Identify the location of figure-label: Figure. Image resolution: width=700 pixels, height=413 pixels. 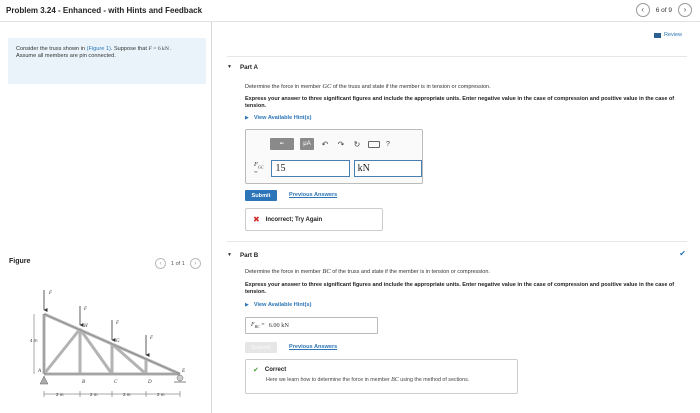
(20, 261).